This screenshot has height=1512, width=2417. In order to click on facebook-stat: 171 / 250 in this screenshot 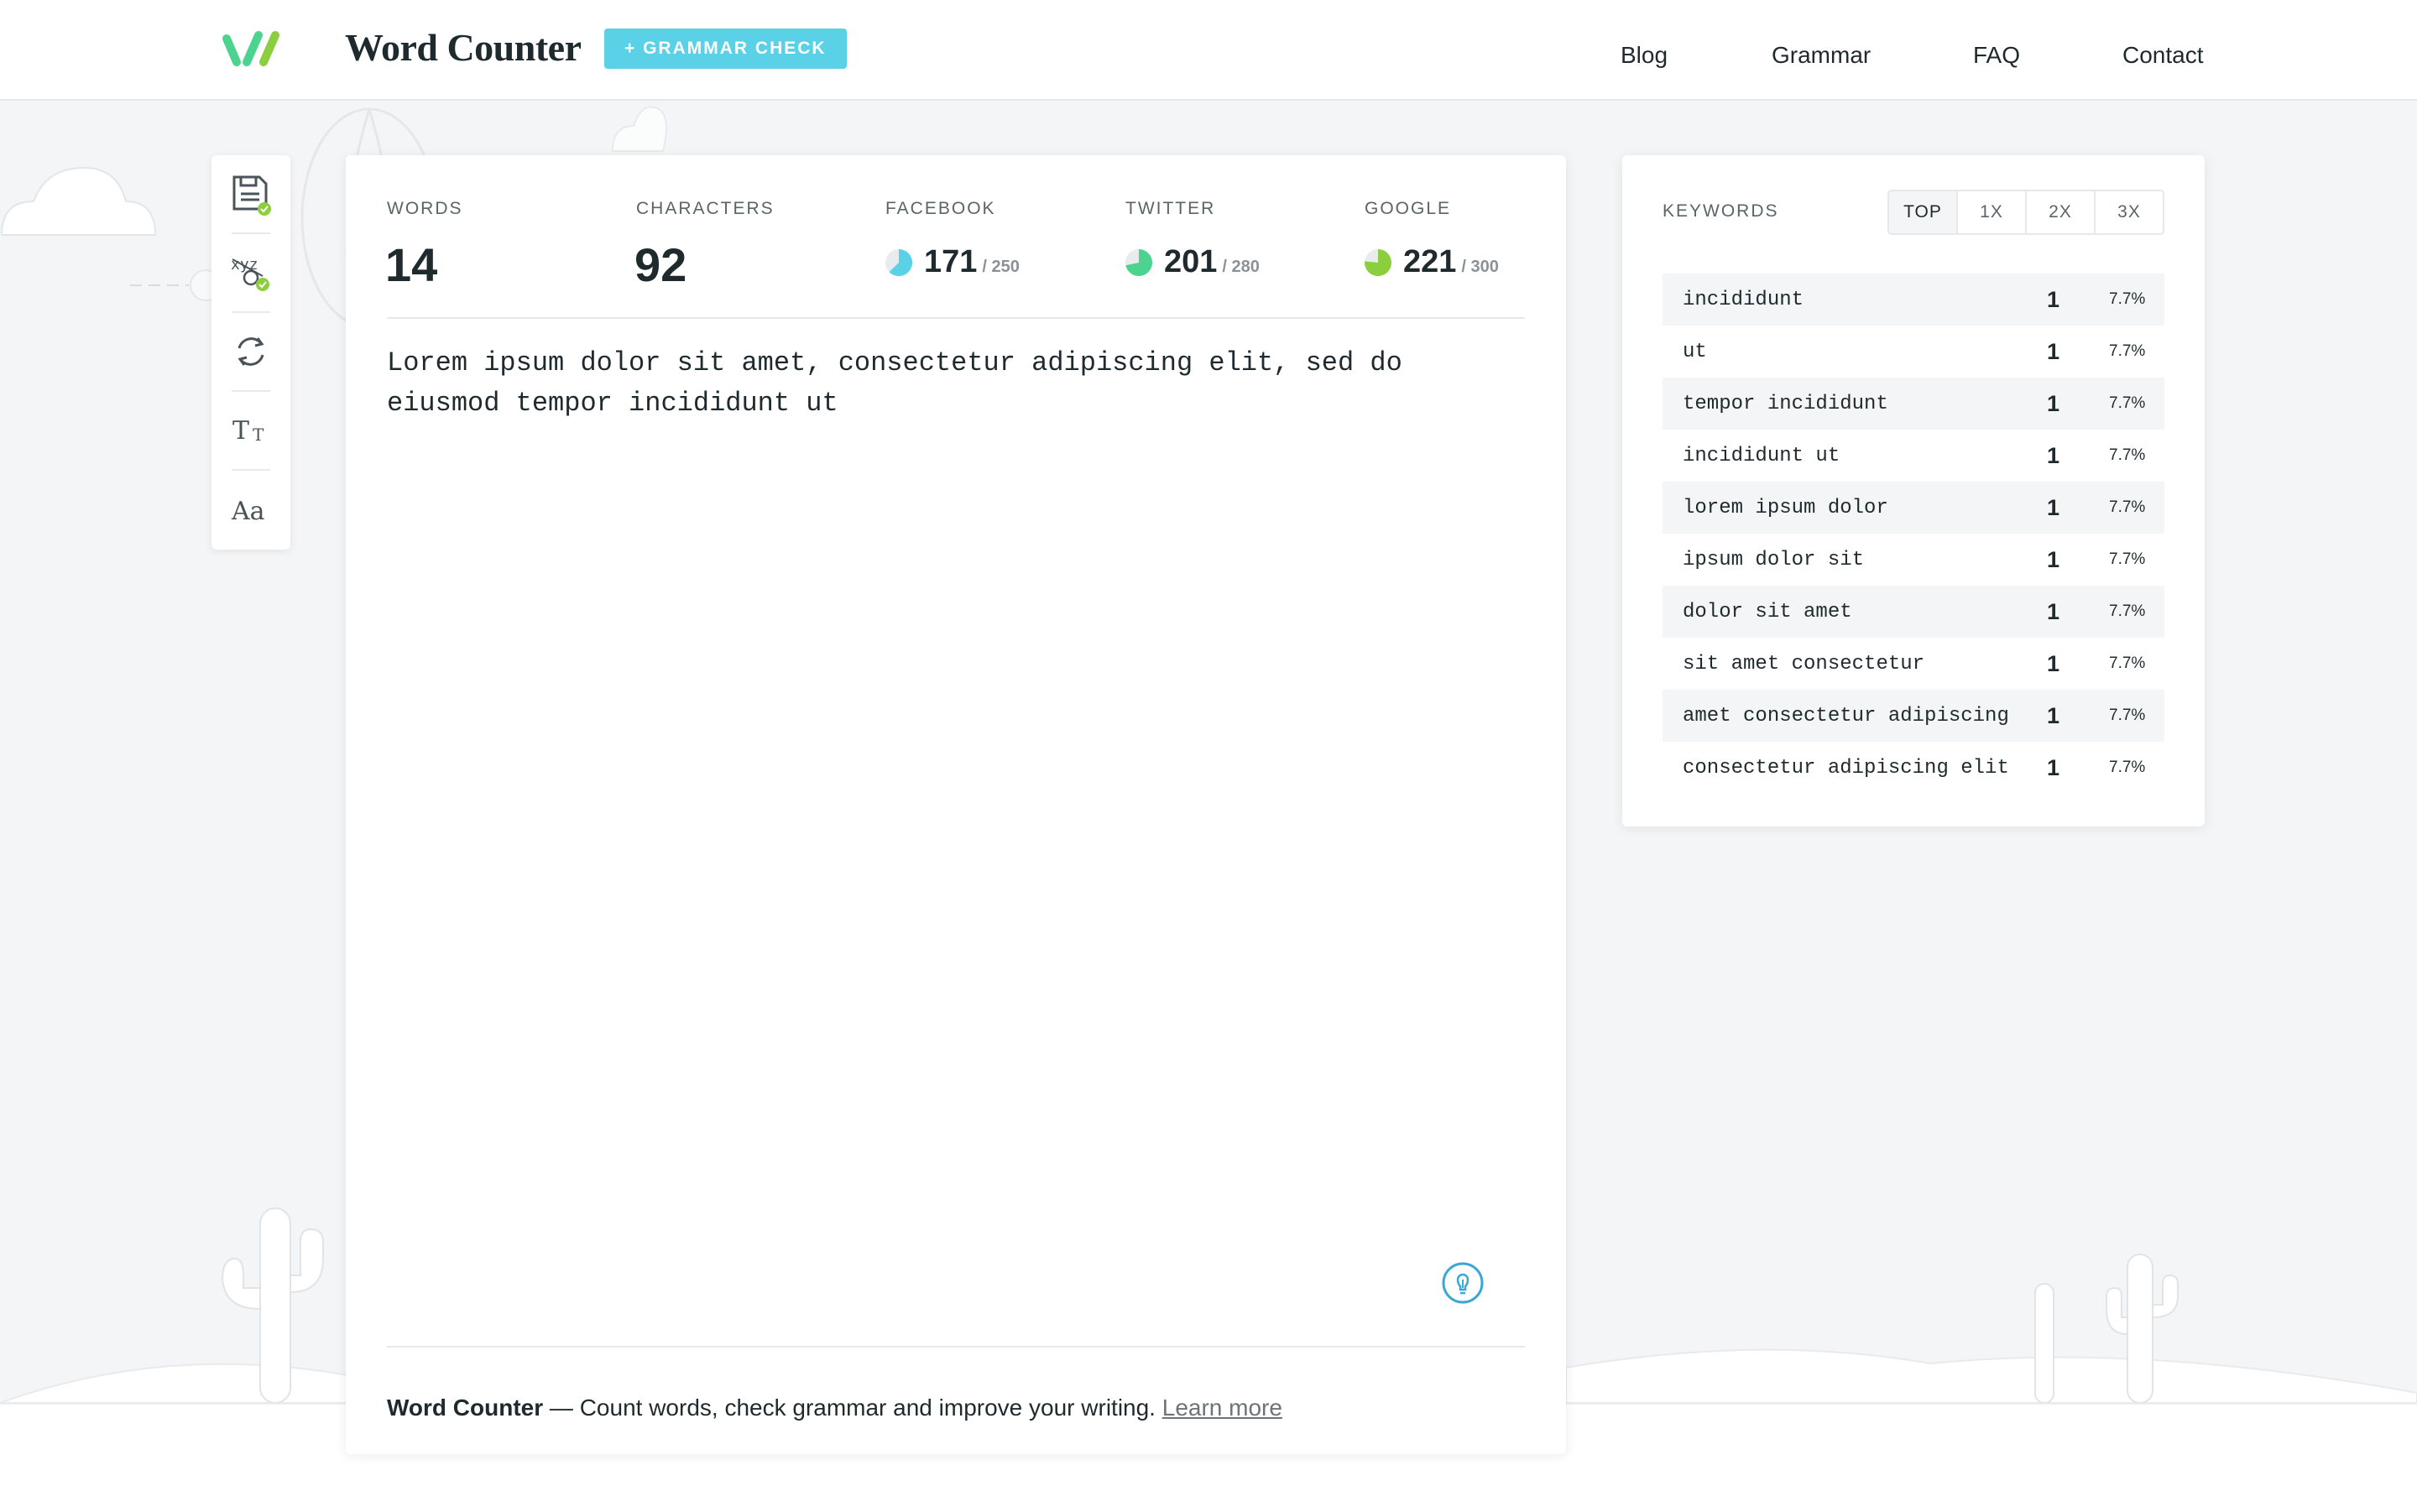, I will do `click(952, 262)`.